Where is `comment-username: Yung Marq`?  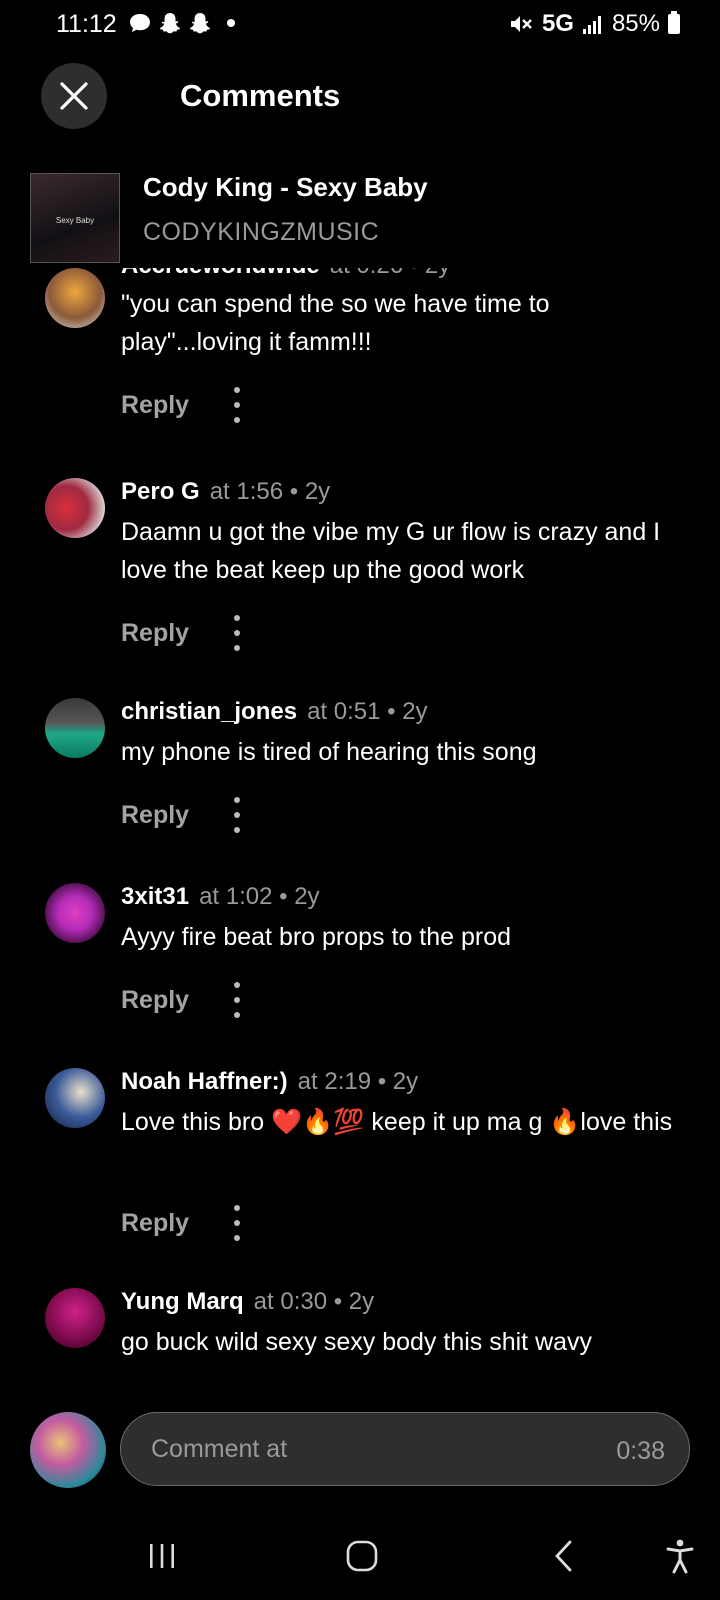 comment-username: Yung Marq is located at coordinates (182, 1301).